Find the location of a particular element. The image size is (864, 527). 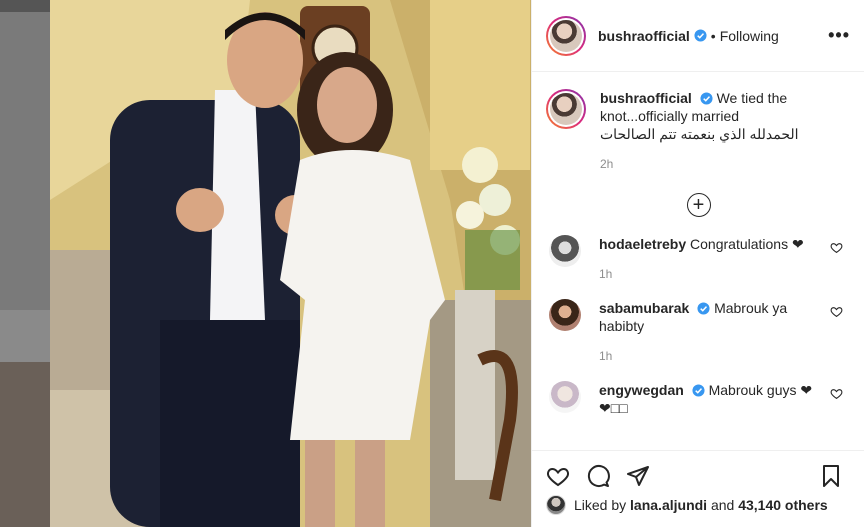

comment-username: hodaeletreby is located at coordinates (642, 244).